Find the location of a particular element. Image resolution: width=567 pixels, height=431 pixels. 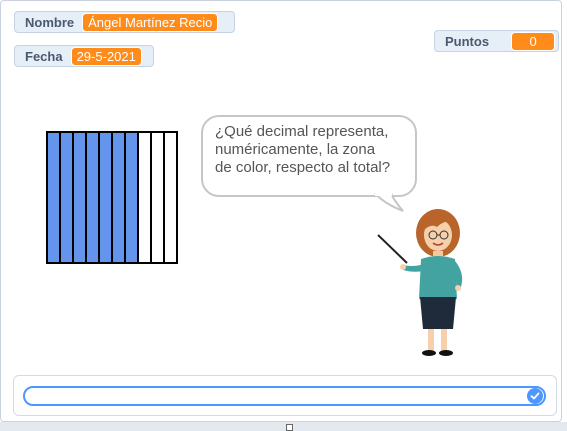

stage-bottom-bar is located at coordinates (283, 426).